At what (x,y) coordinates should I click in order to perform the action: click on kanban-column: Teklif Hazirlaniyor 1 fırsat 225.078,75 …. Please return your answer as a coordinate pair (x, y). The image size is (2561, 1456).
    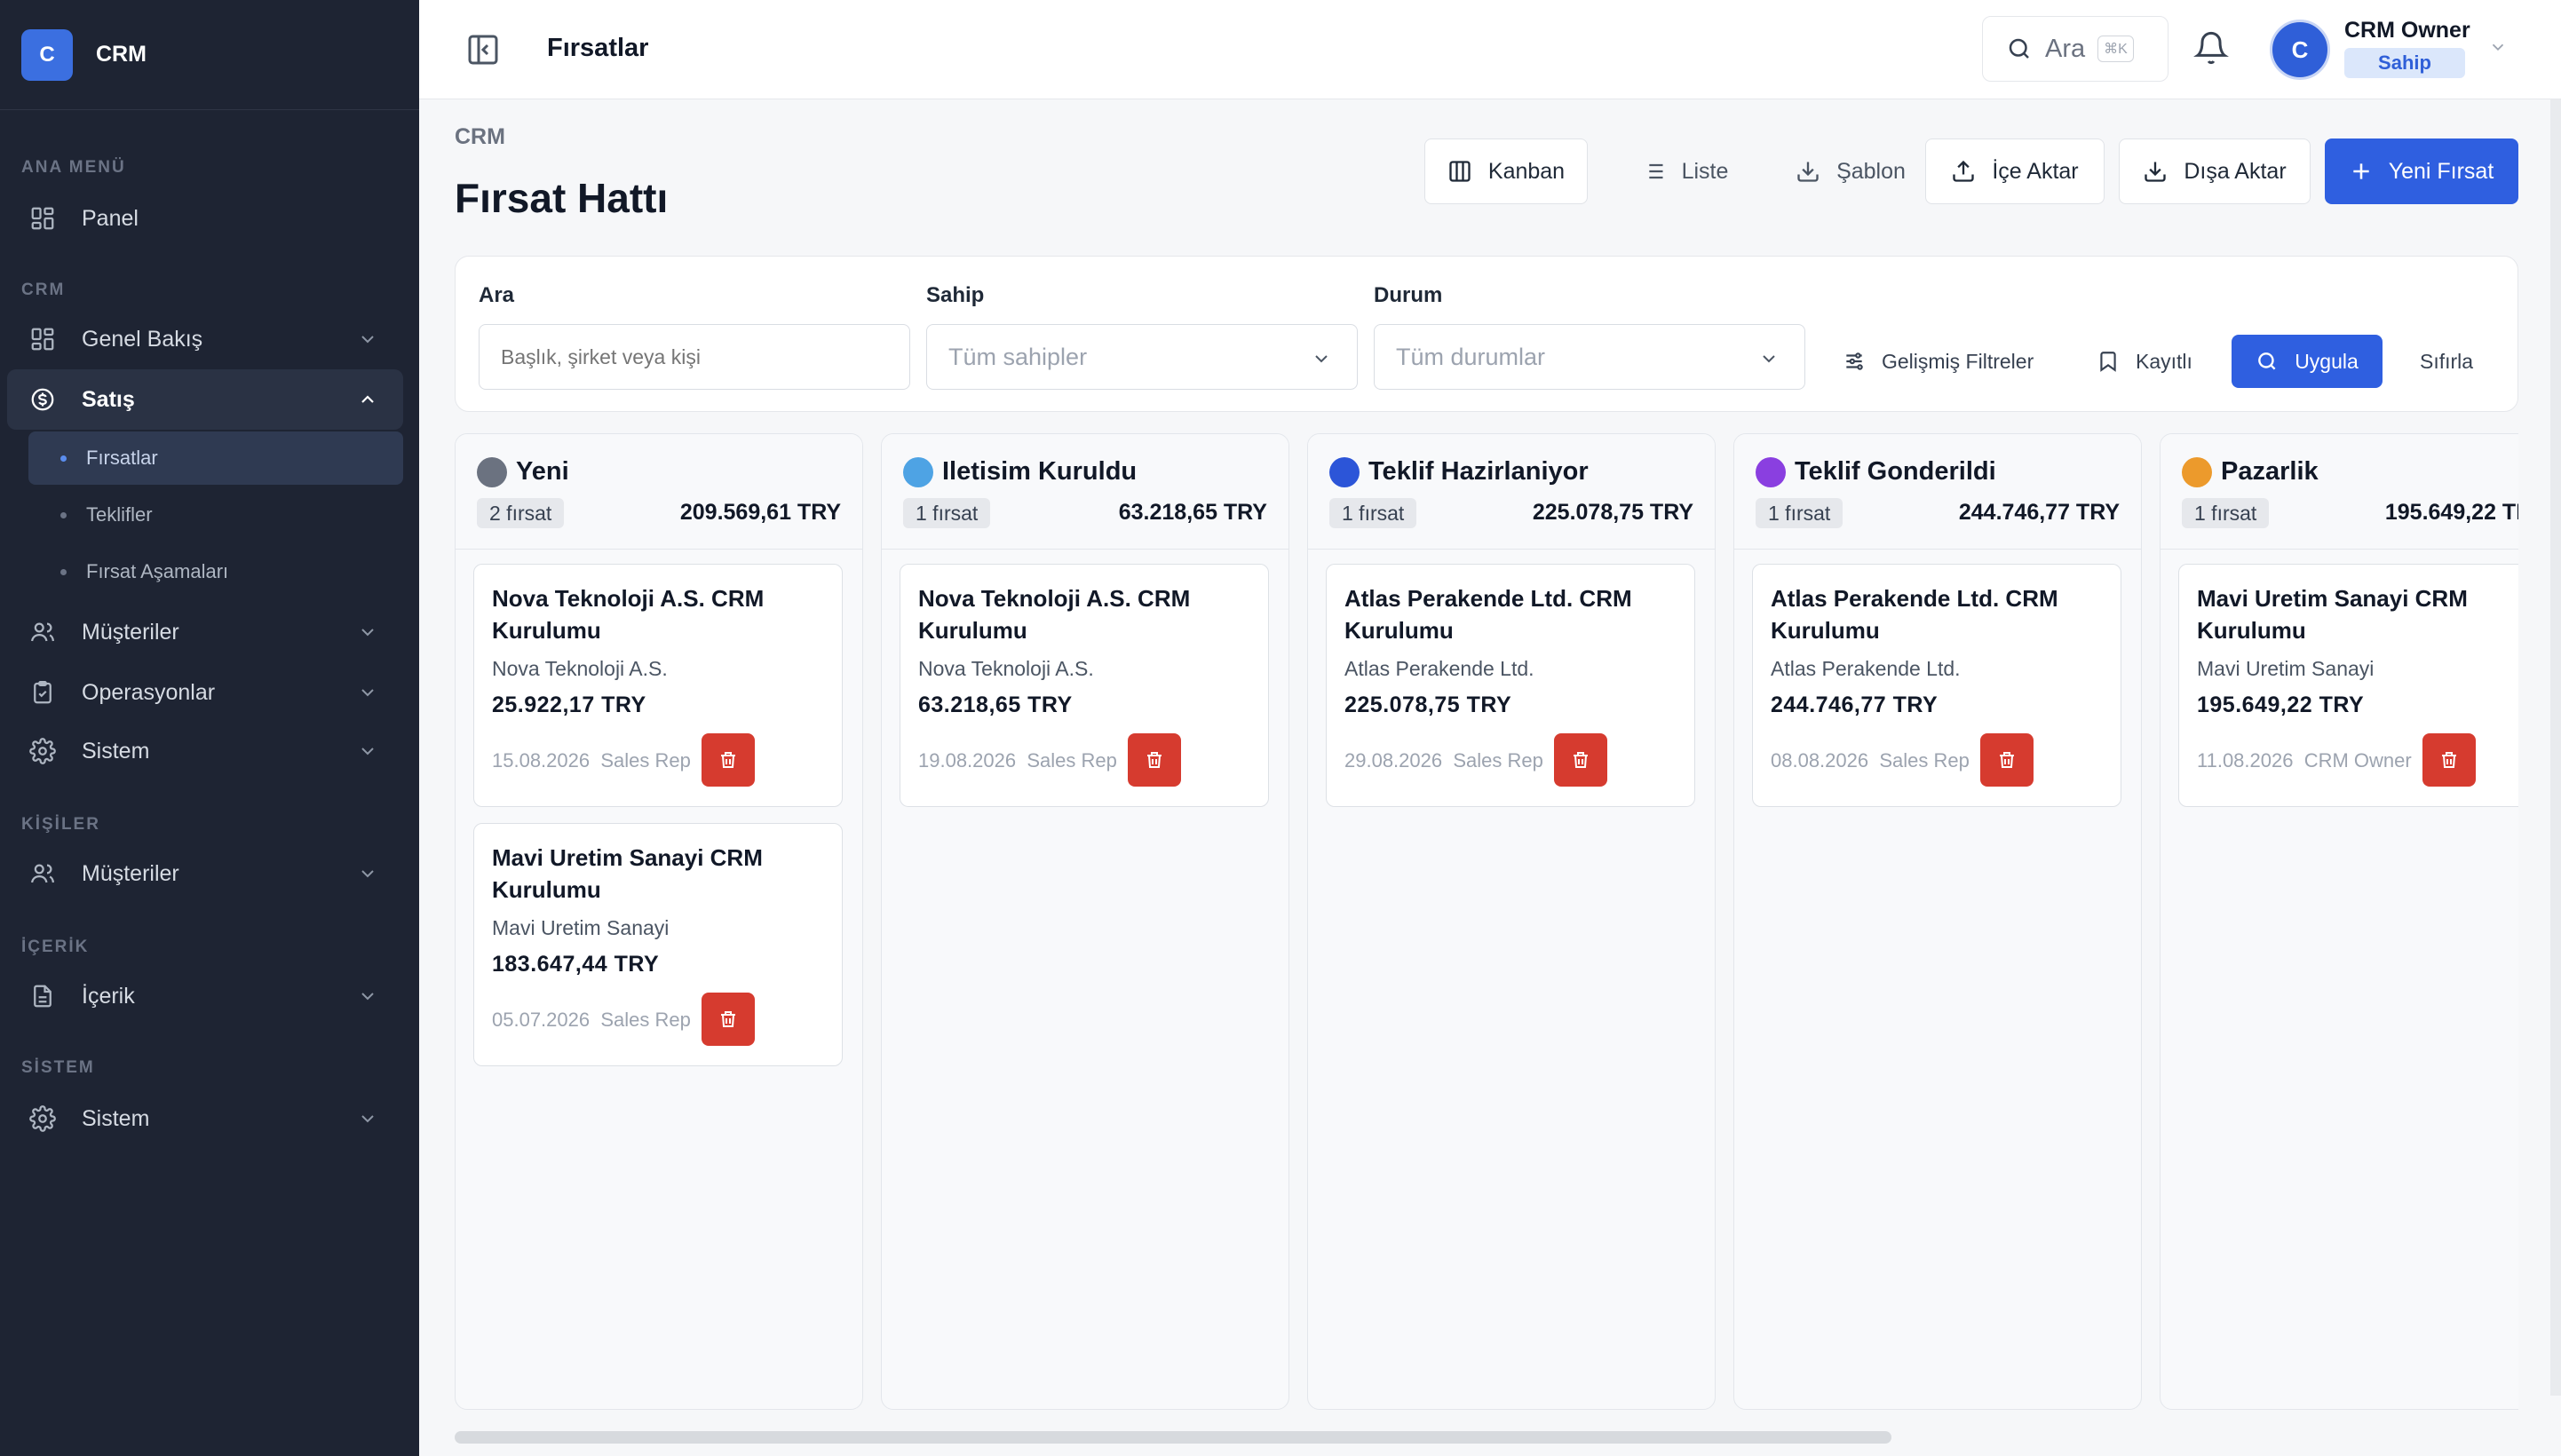
    Looking at the image, I should click on (1512, 921).